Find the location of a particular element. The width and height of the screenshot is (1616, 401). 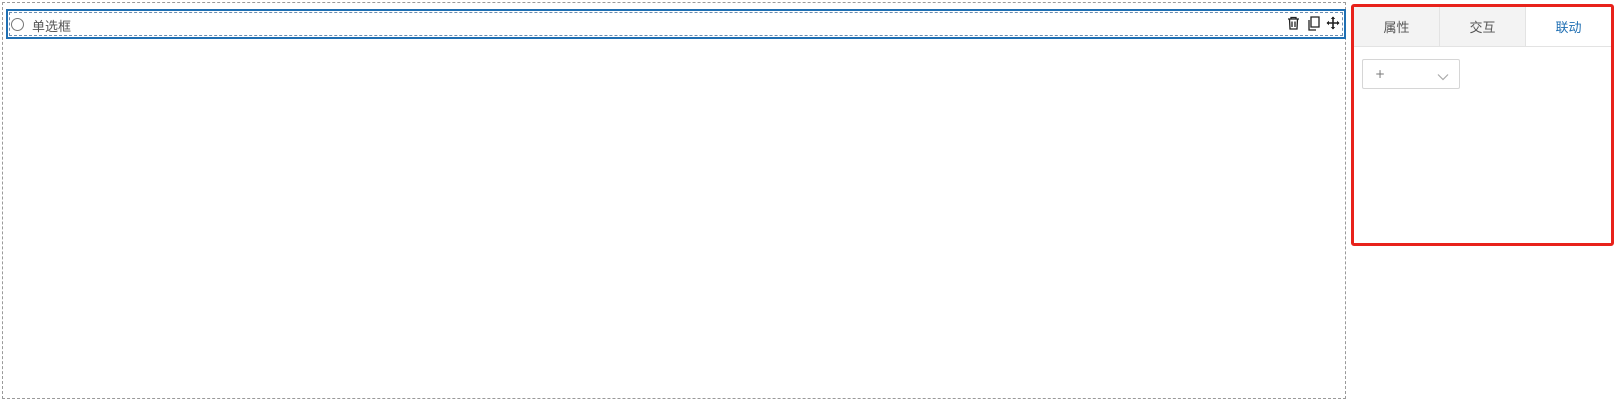

chevron-down-icon is located at coordinates (1443, 74).